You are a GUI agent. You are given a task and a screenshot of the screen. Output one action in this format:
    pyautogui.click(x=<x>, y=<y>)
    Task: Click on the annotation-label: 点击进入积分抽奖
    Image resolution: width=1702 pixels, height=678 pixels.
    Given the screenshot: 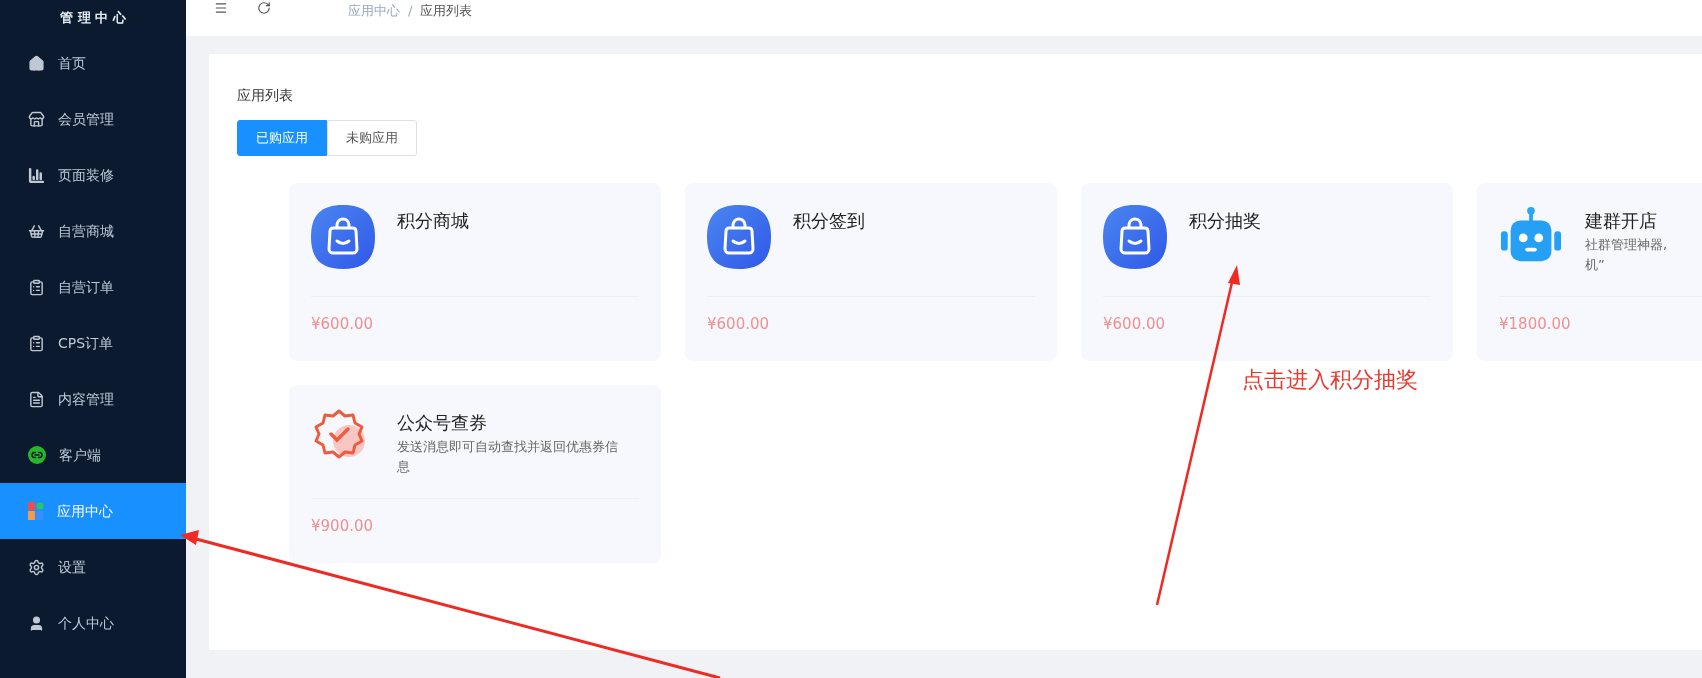 What is the action you would take?
    pyautogui.click(x=1330, y=380)
    